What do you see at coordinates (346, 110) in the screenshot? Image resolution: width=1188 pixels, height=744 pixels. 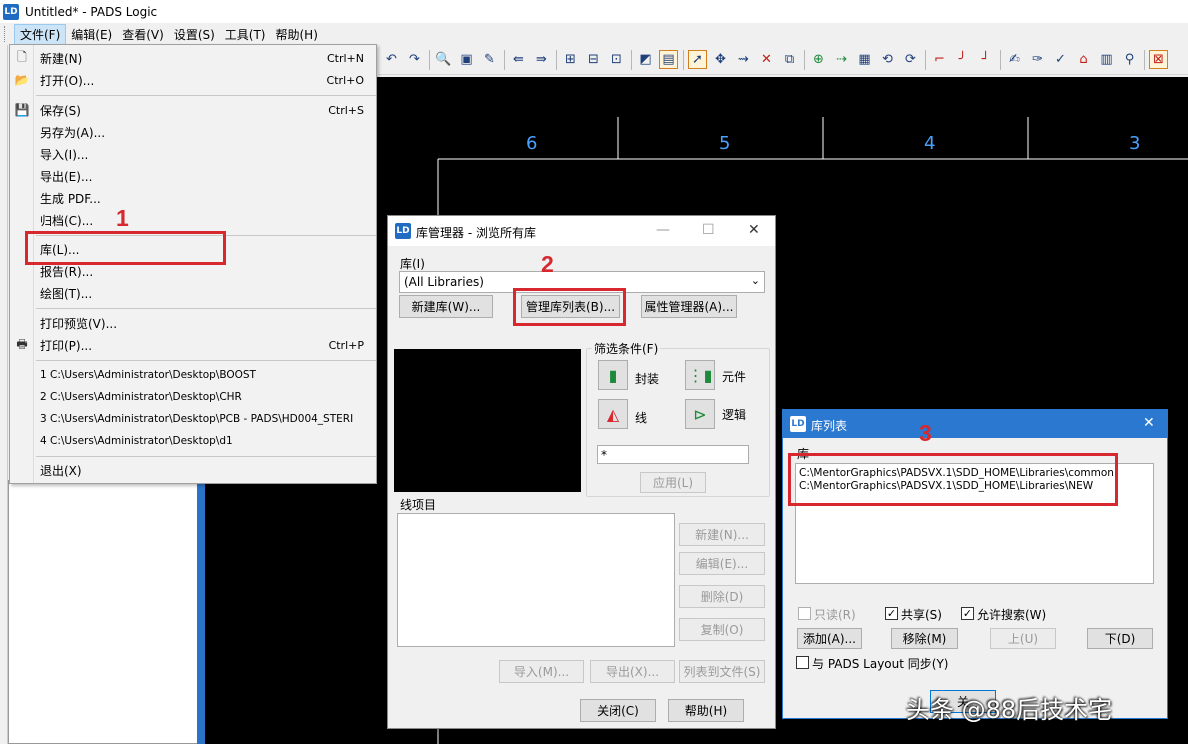 I see `menu-item-shortcut: Ctrl+S` at bounding box center [346, 110].